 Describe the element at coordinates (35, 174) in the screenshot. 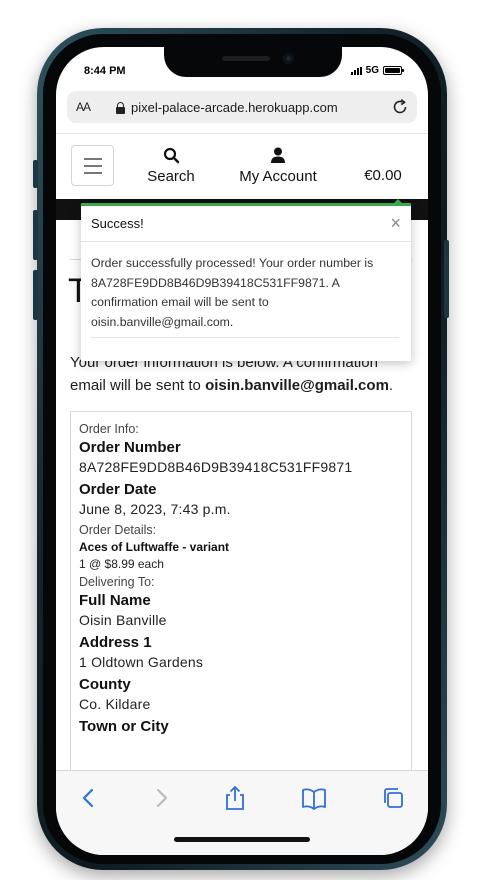

I see `mute-switch` at that location.